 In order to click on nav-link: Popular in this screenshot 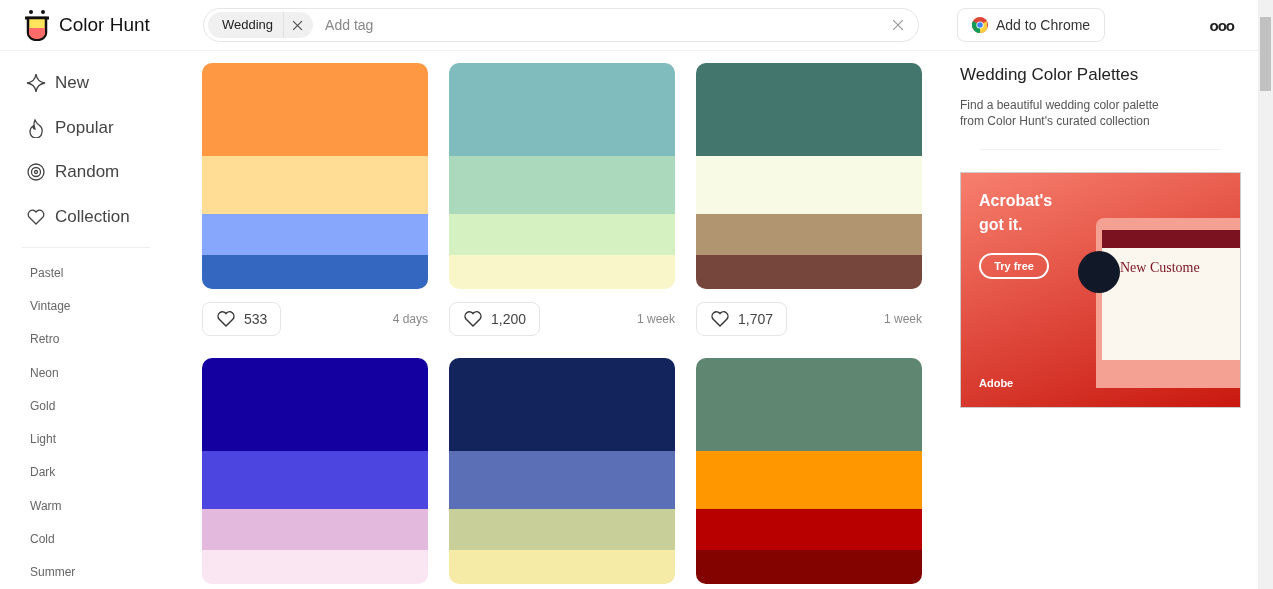, I will do `click(114, 128)`.